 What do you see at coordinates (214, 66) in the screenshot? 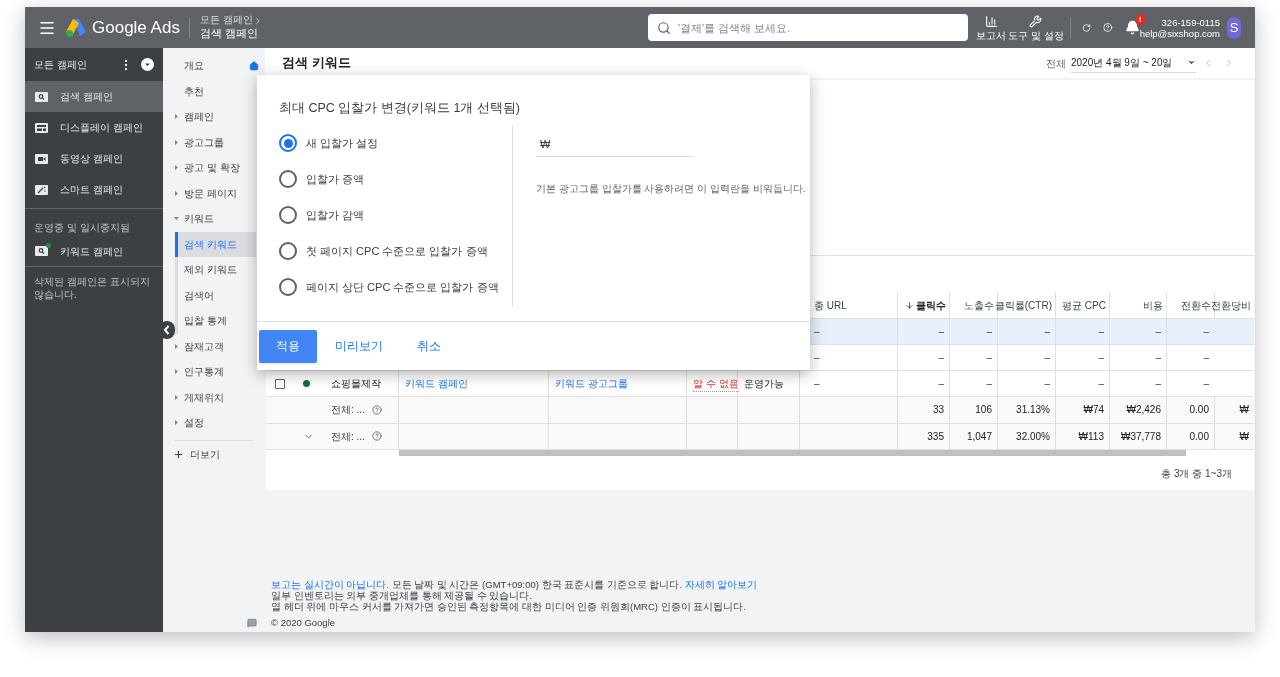
I see `nav-item: 개요` at bounding box center [214, 66].